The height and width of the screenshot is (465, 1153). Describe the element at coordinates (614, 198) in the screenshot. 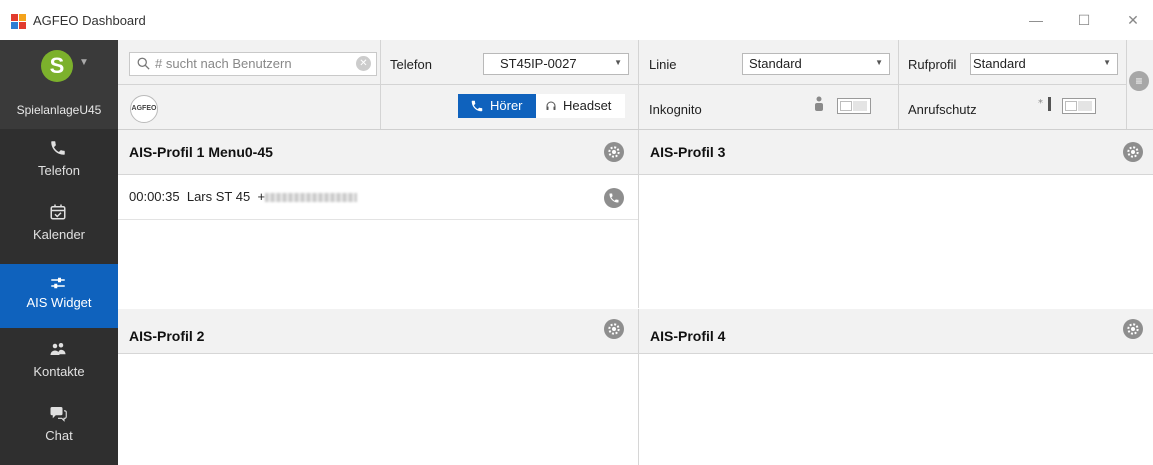

I see `hangup-phone-icon` at that location.